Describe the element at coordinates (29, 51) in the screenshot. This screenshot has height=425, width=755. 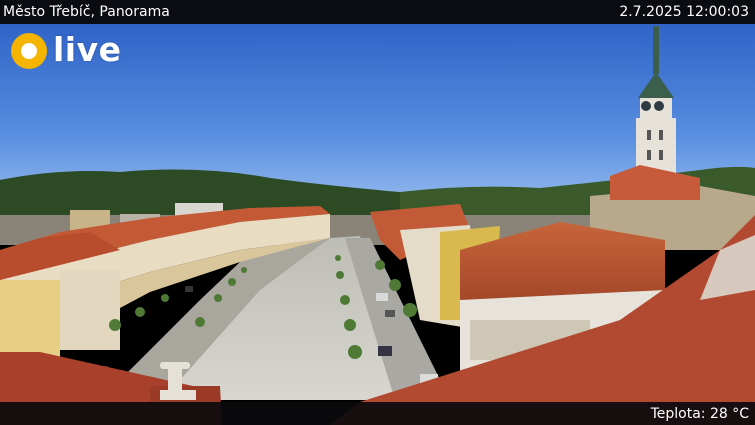
I see `live-dot-icon` at that location.